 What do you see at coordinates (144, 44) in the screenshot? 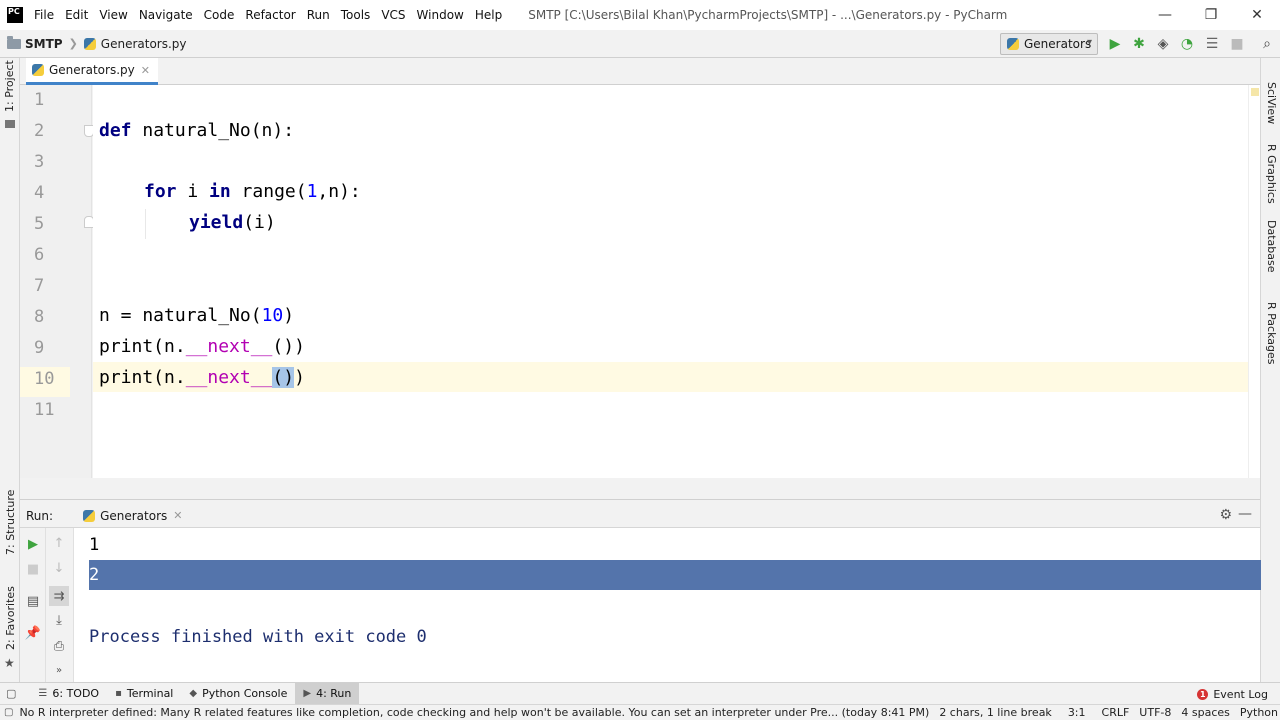
I see `breadcrumb-file: Generators.py` at bounding box center [144, 44].